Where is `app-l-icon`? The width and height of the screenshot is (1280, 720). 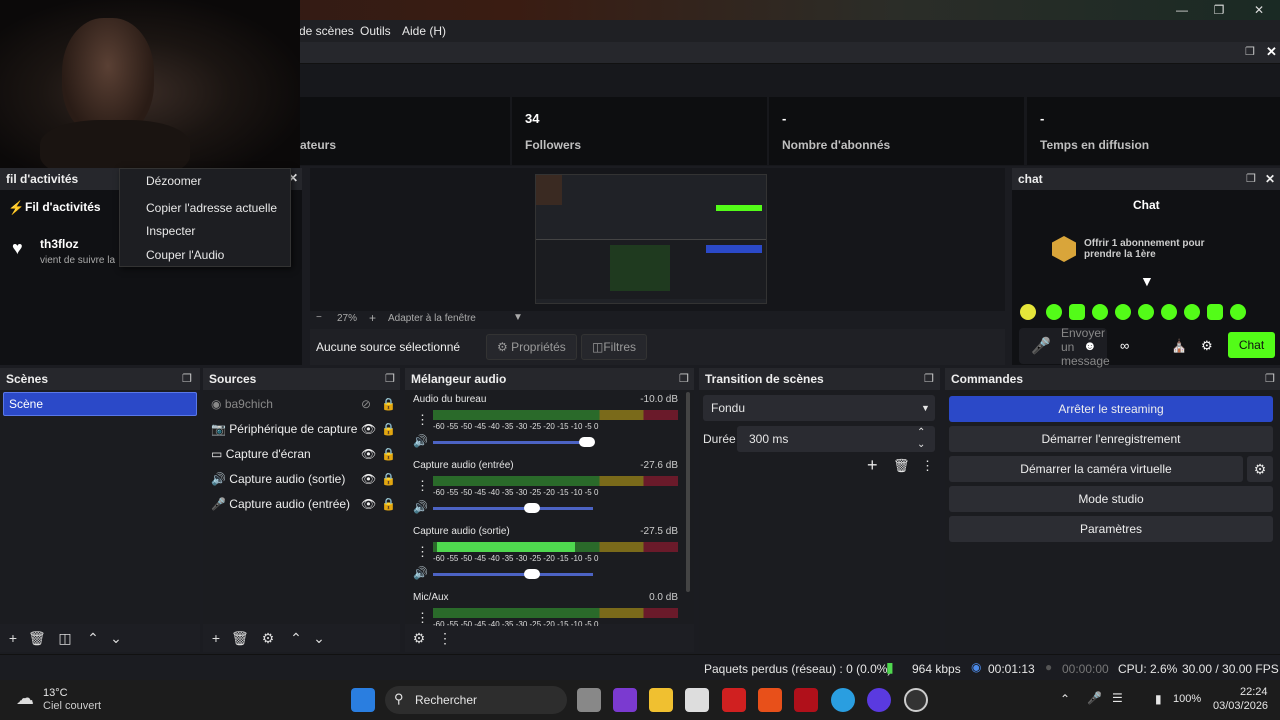 app-l-icon is located at coordinates (734, 700).